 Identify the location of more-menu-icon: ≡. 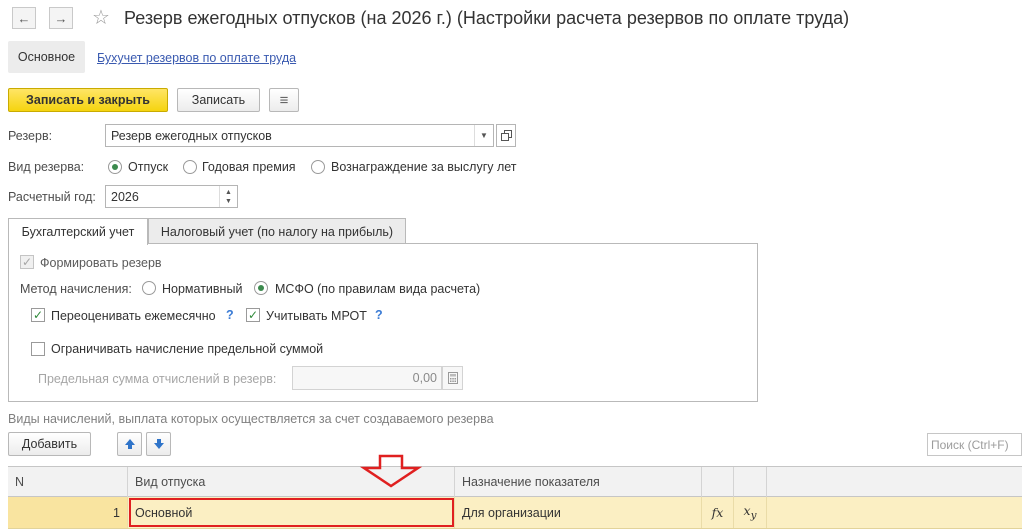
(284, 100).